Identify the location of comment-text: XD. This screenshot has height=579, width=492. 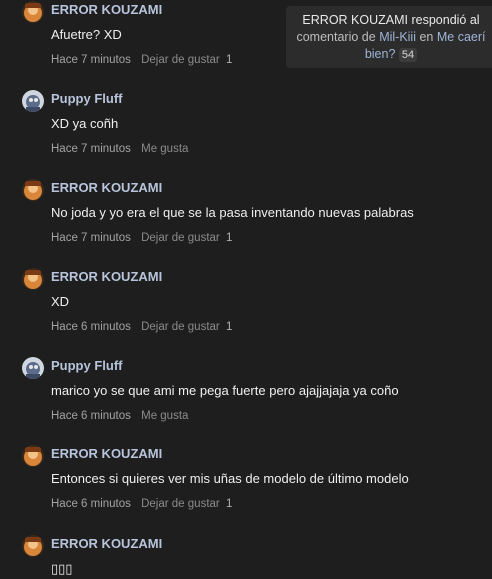
(60, 301).